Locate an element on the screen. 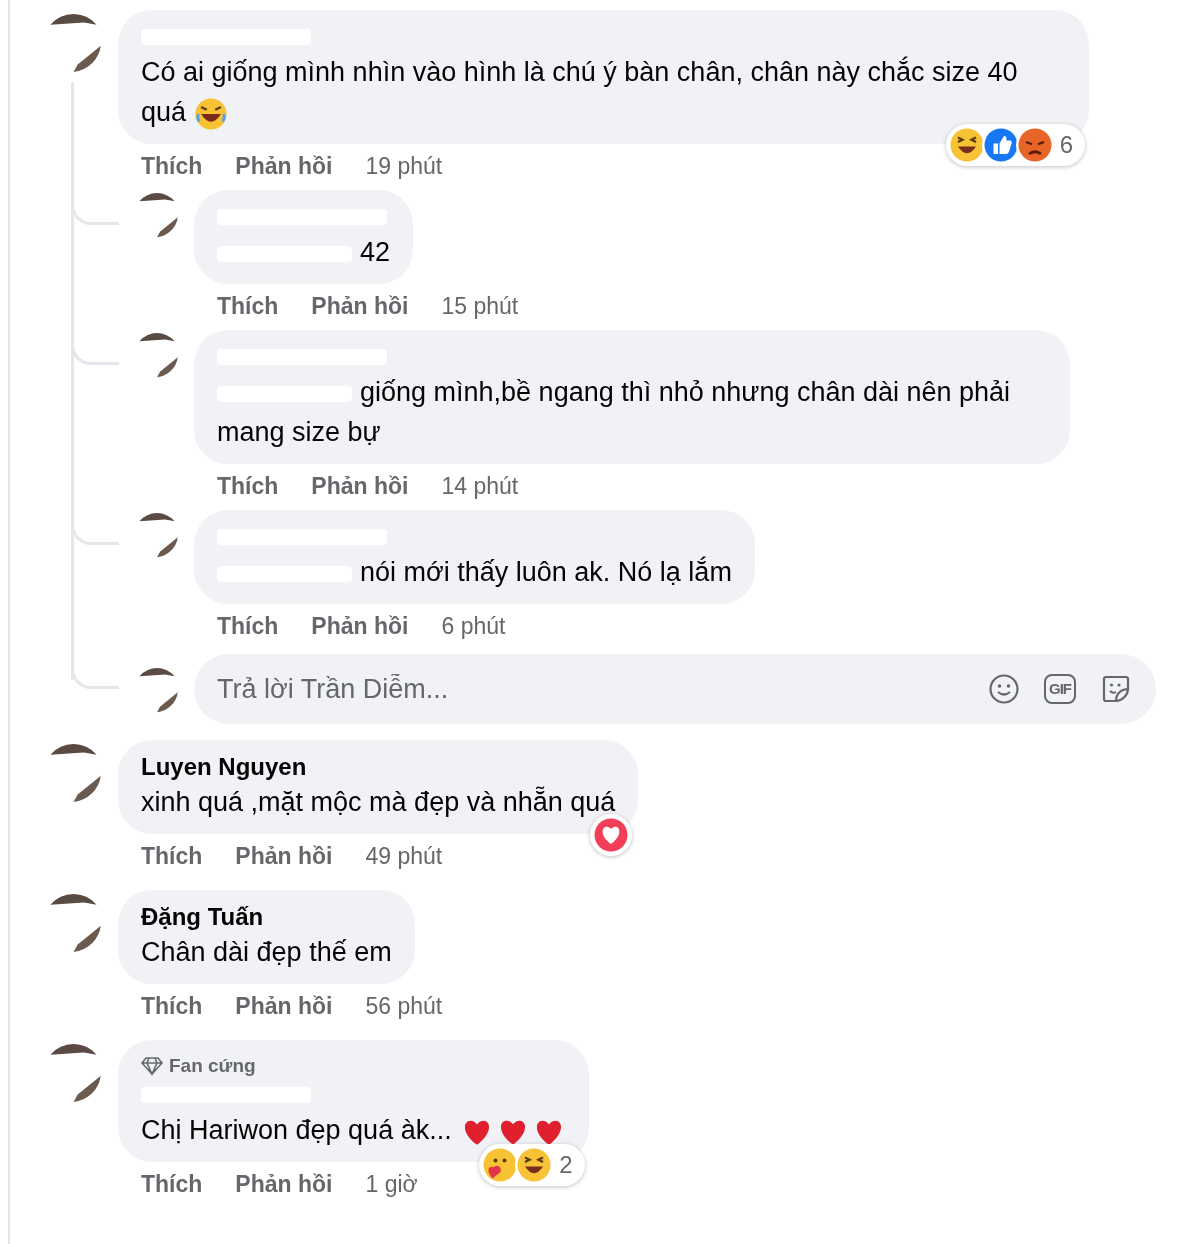  comment-time: 49 phút is located at coordinates (404, 856).